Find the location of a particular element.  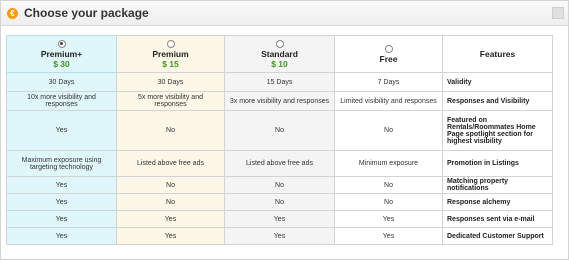

table-cell: 15 Days is located at coordinates (279, 82).